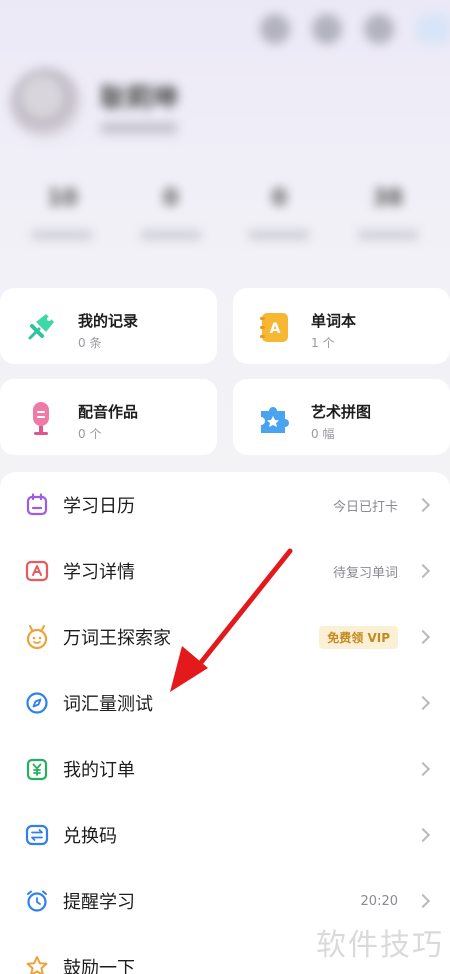  I want to click on message-icon, so click(327, 29).